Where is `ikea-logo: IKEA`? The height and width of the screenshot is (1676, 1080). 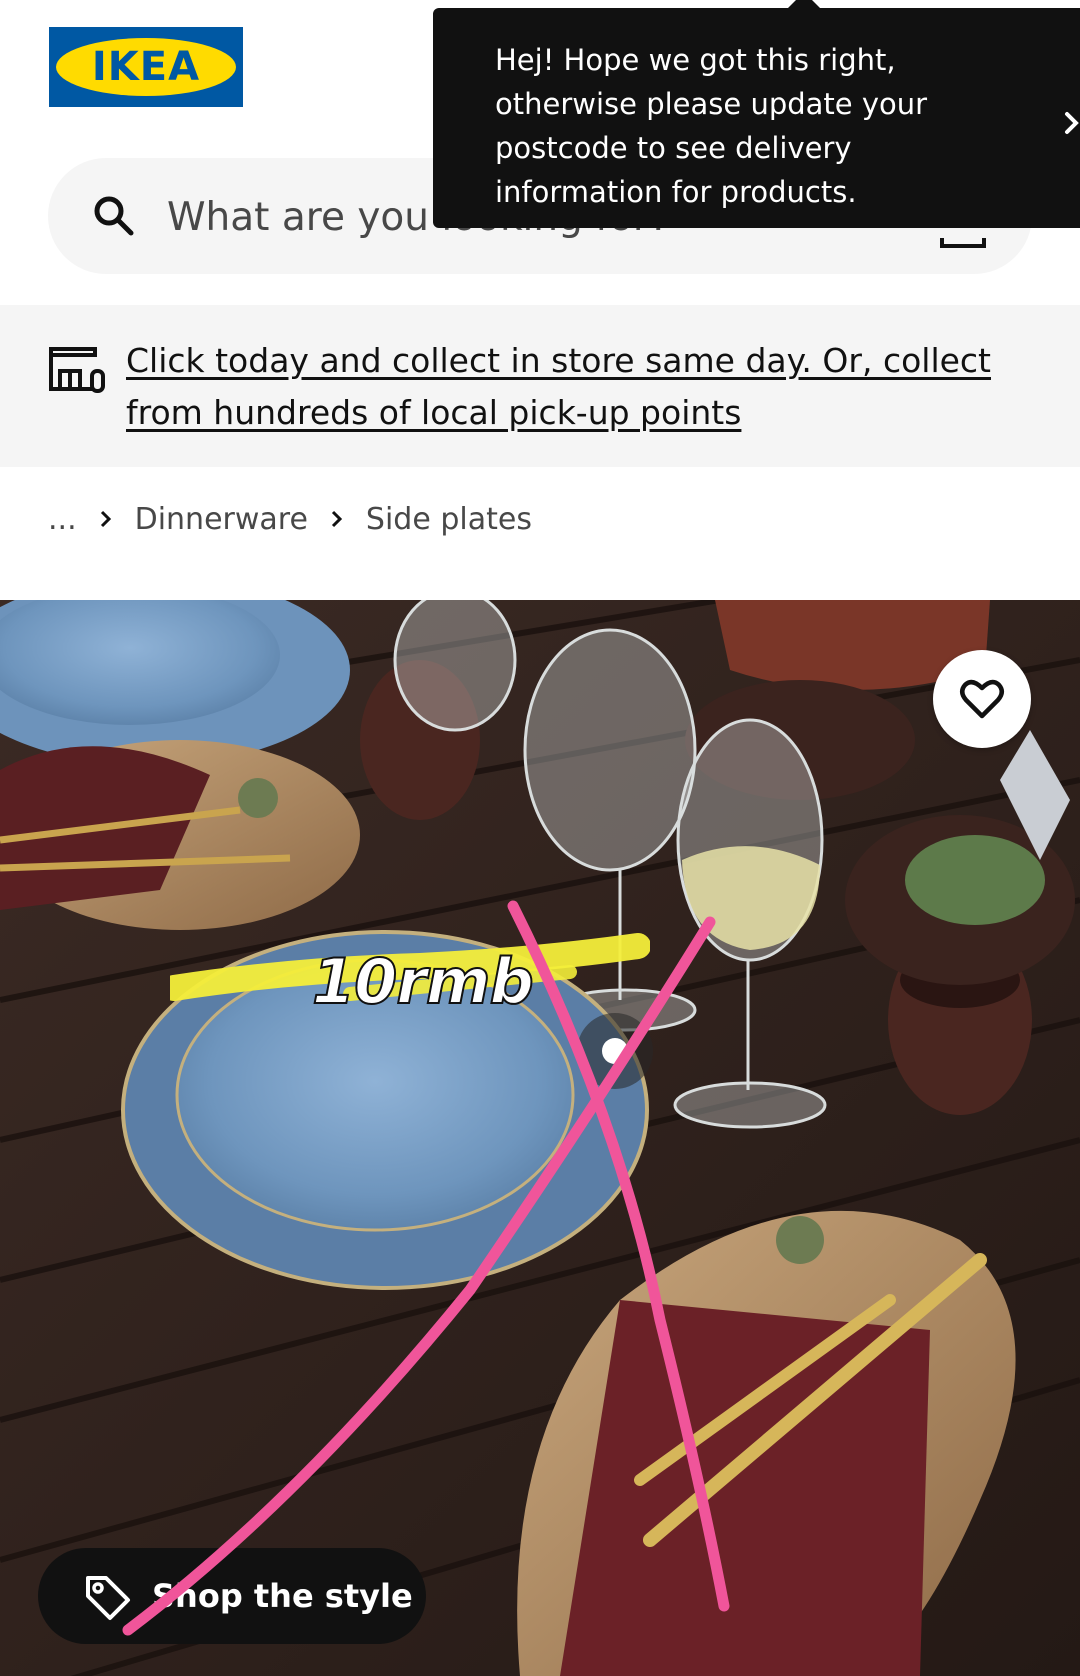 ikea-logo: IKEA is located at coordinates (146, 67).